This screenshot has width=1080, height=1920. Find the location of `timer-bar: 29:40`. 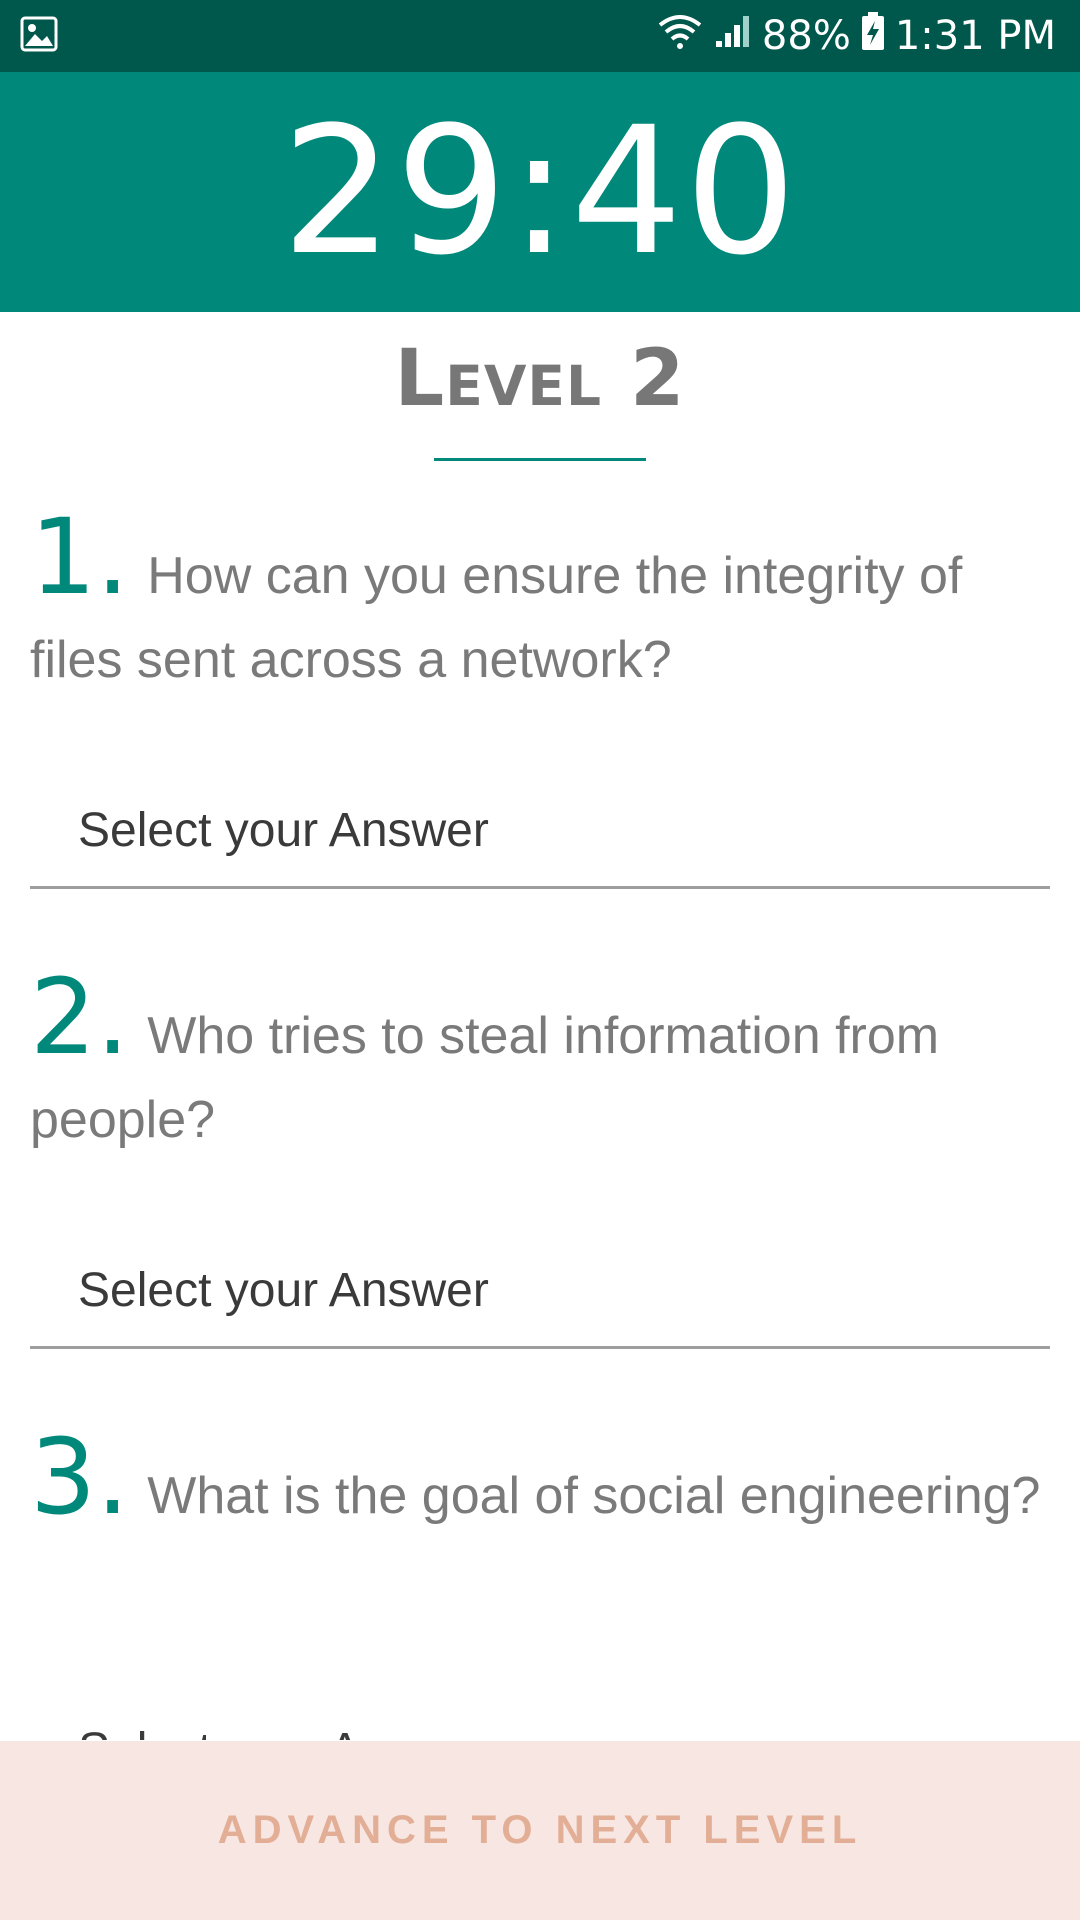

timer-bar: 29:40 is located at coordinates (540, 192).